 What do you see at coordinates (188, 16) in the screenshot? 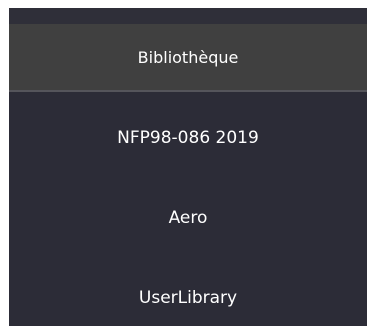
I see `top-strip` at bounding box center [188, 16].